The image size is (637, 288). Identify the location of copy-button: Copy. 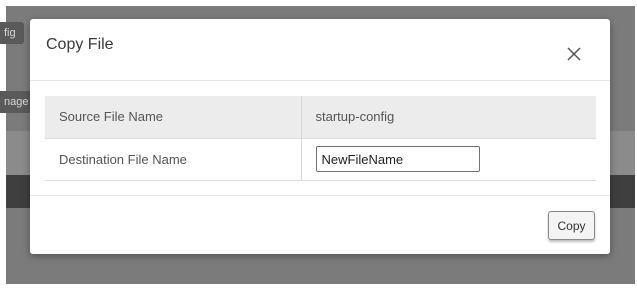
(571, 225).